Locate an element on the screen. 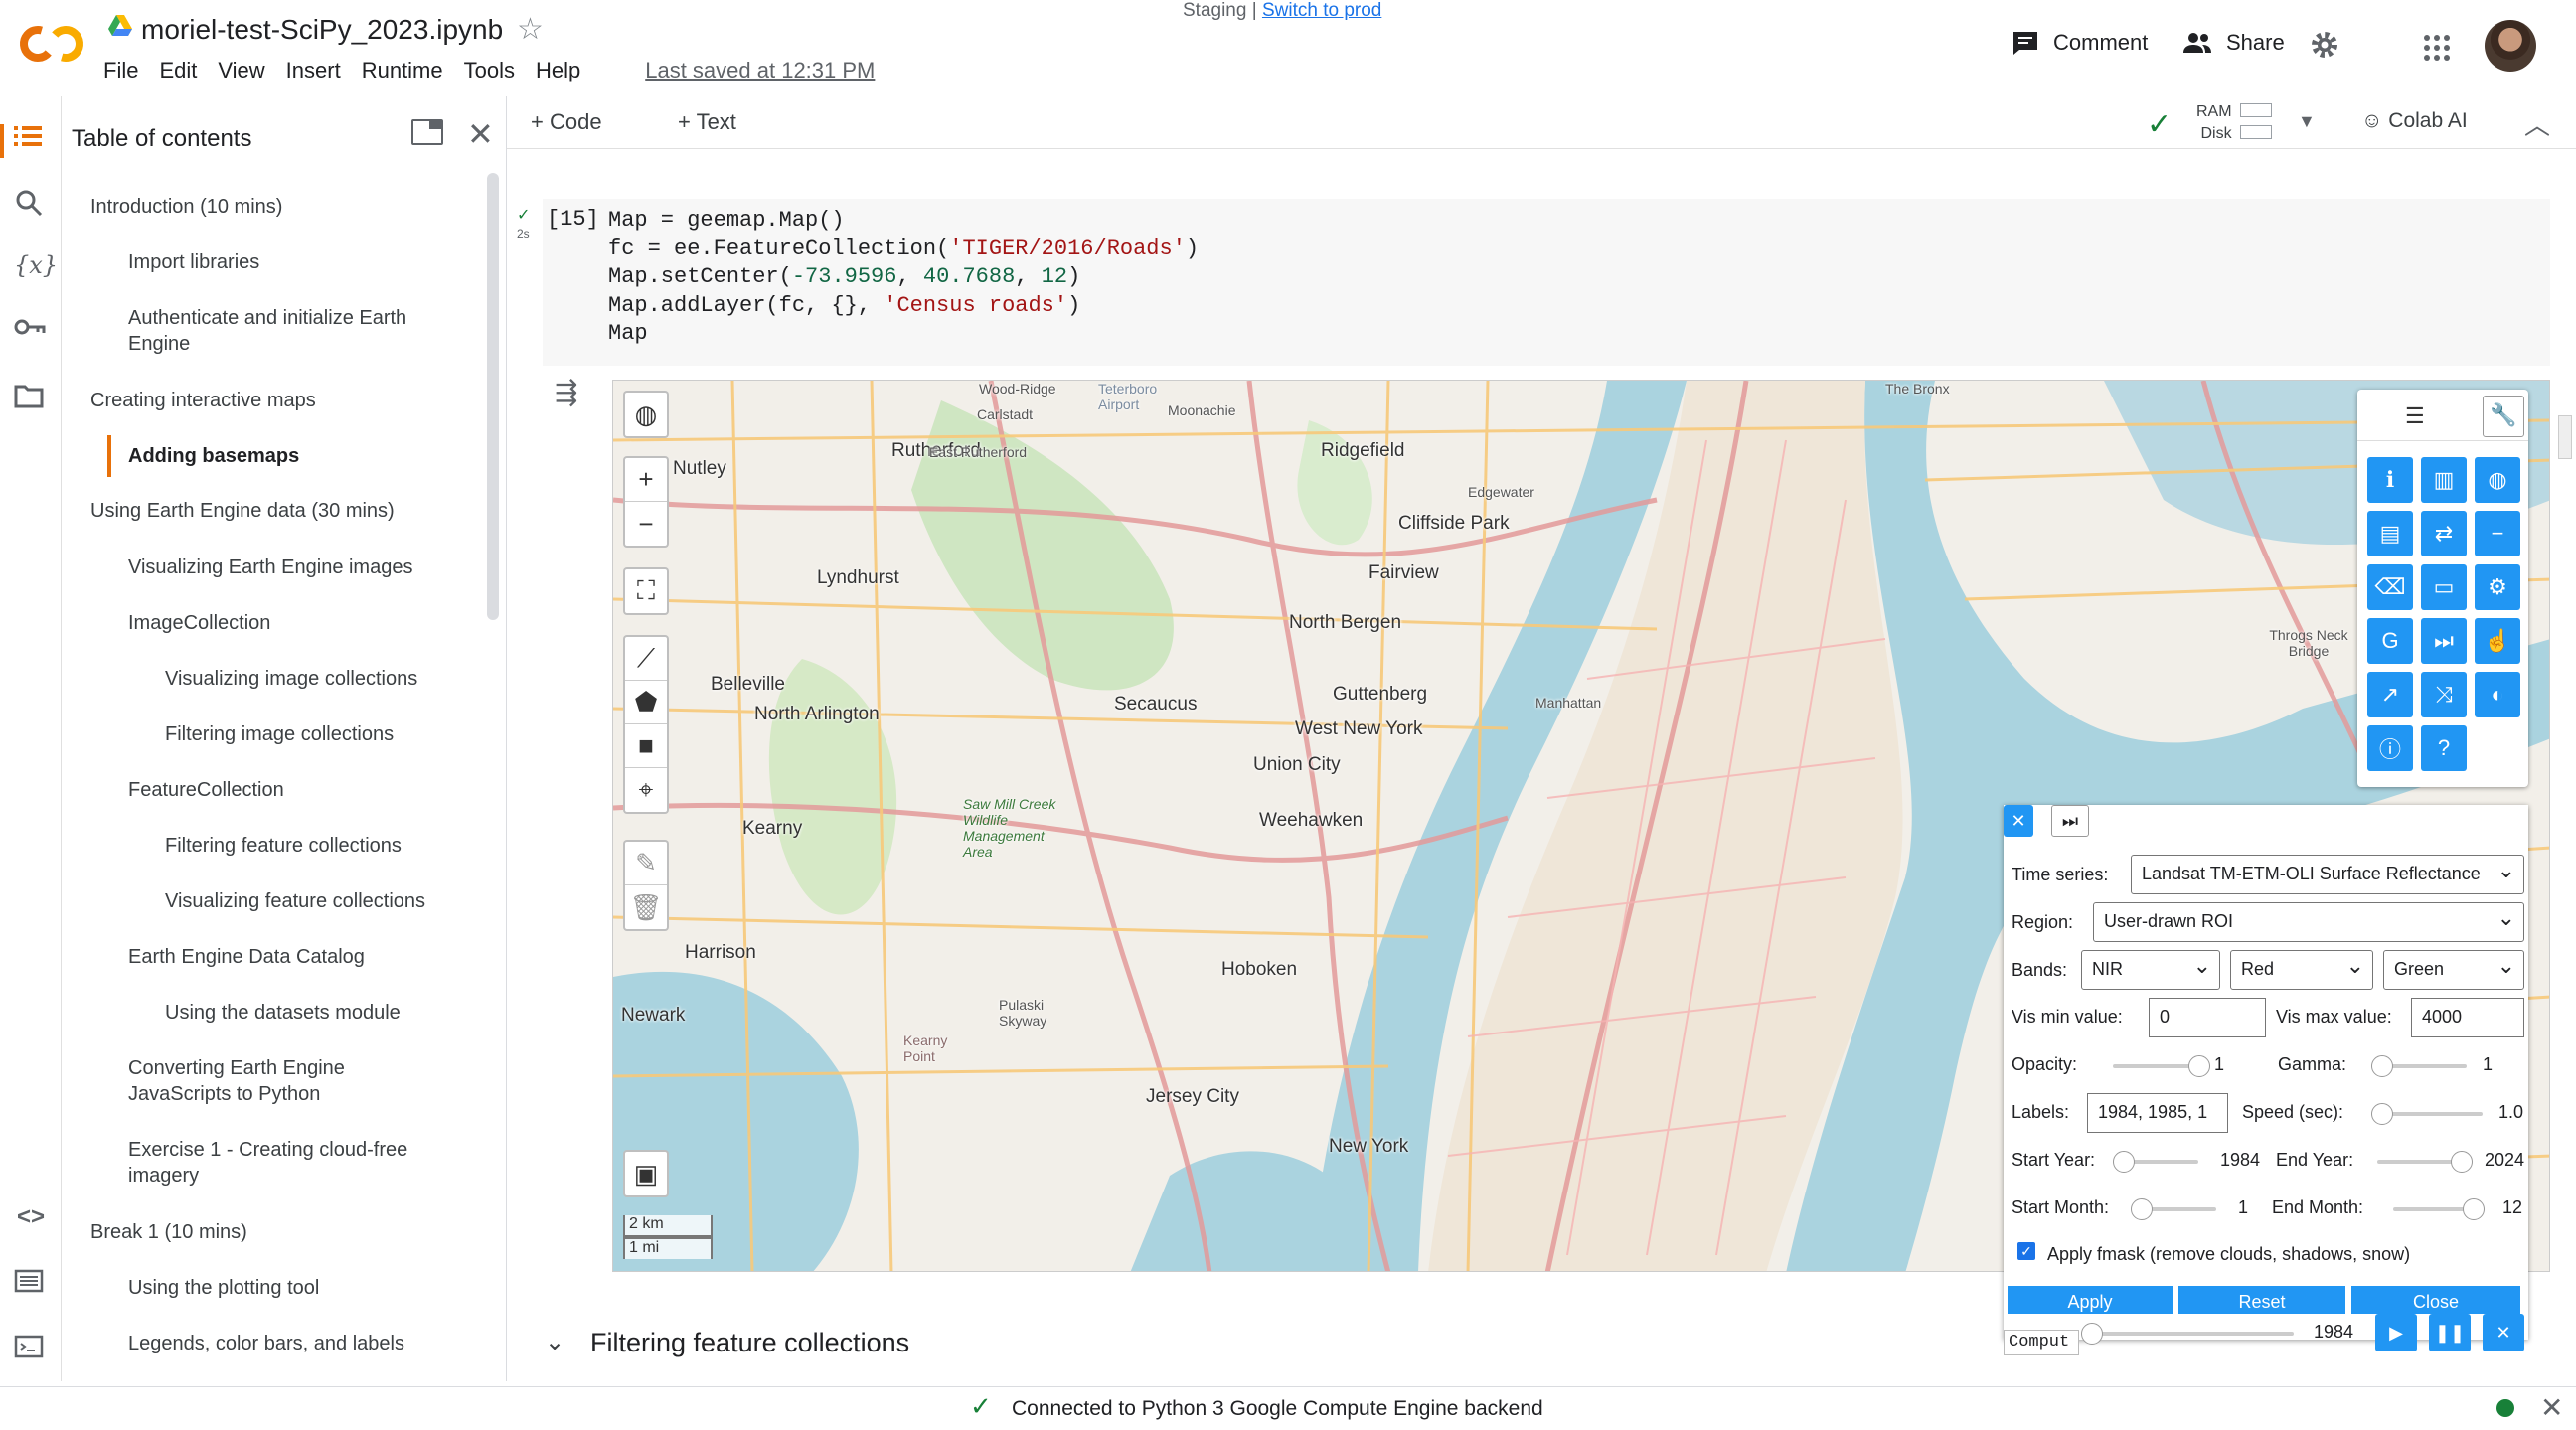 The width and height of the screenshot is (2576, 1430). basemap-control: ◍ is located at coordinates (646, 414).